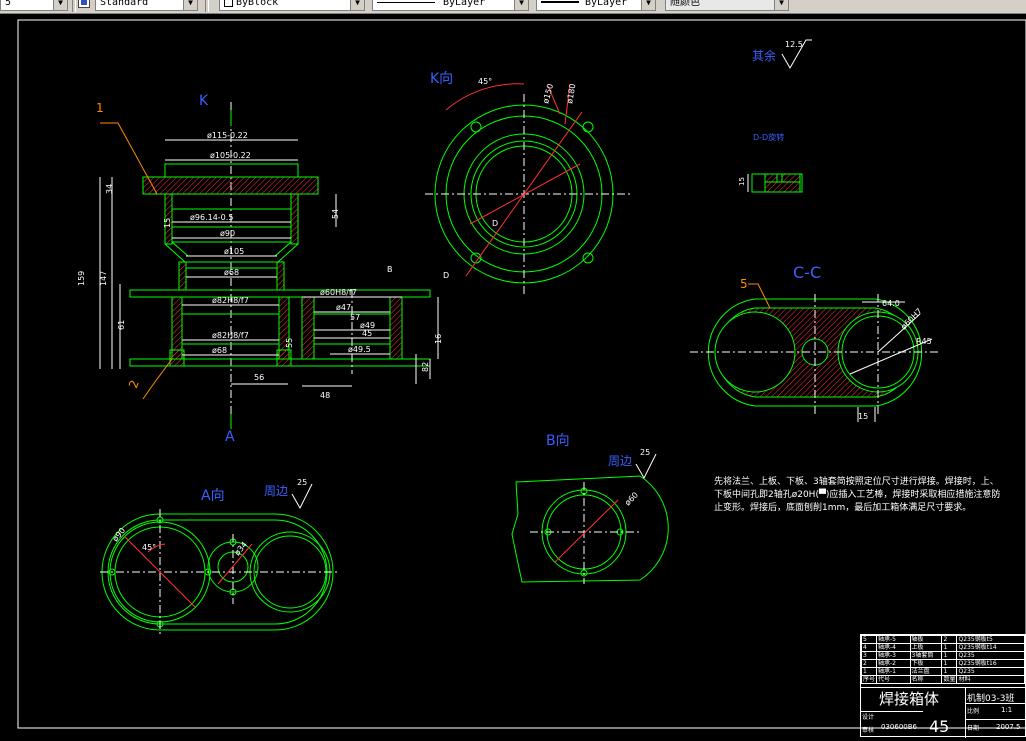 The height and width of the screenshot is (741, 1026). What do you see at coordinates (230, 155) in the screenshot?
I see `dim-105: ø105-0.22` at bounding box center [230, 155].